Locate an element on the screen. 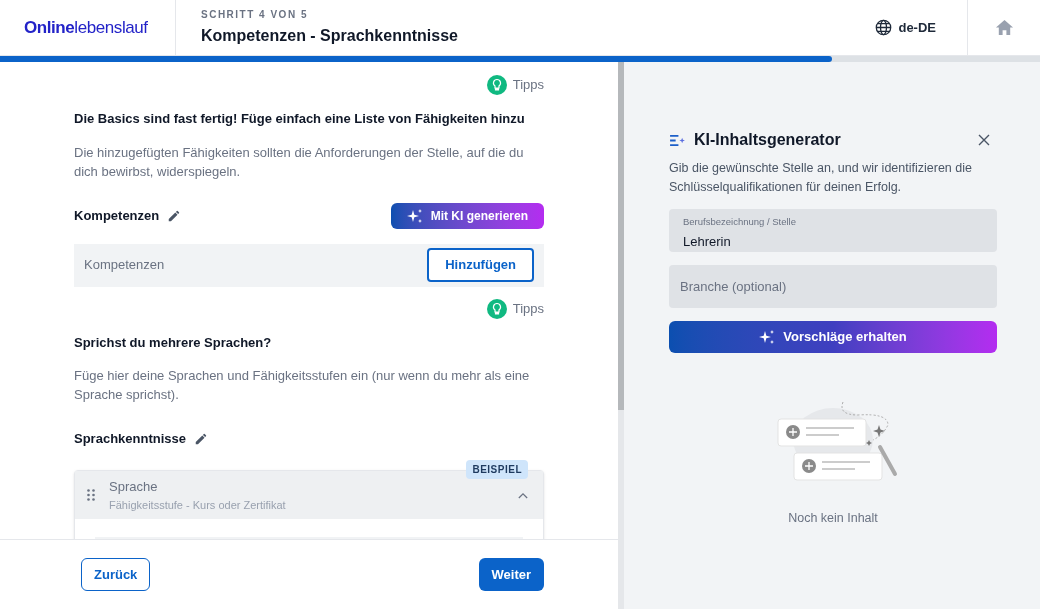 This screenshot has height=609, width=1040. globe-icon is located at coordinates (884, 27).